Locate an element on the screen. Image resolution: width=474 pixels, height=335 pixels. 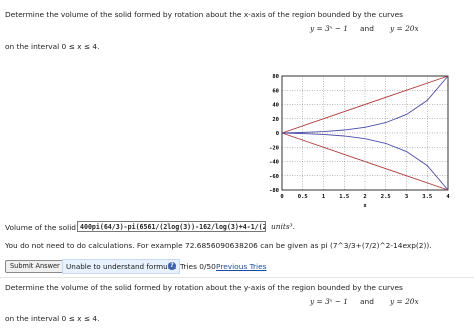
problem2-interval: on the interval 0 ≤ x ≤ 4. is located at coordinates (52, 318).